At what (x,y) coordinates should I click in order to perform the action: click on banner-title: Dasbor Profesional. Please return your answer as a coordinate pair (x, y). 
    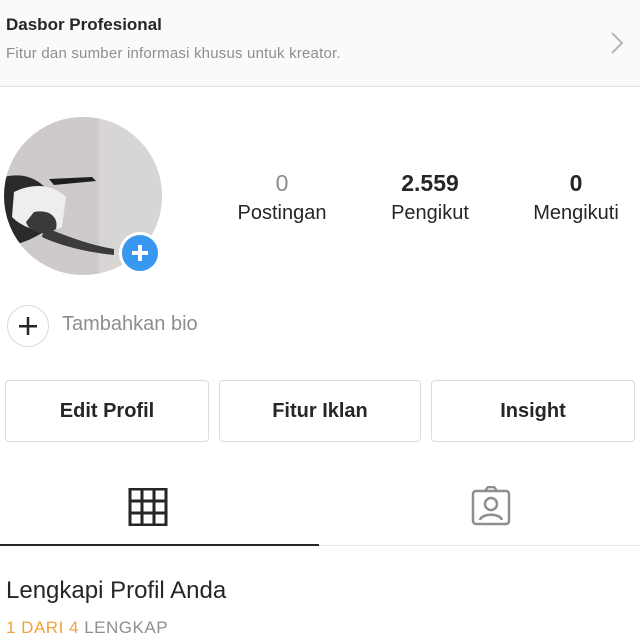
    Looking at the image, I should click on (84, 24).